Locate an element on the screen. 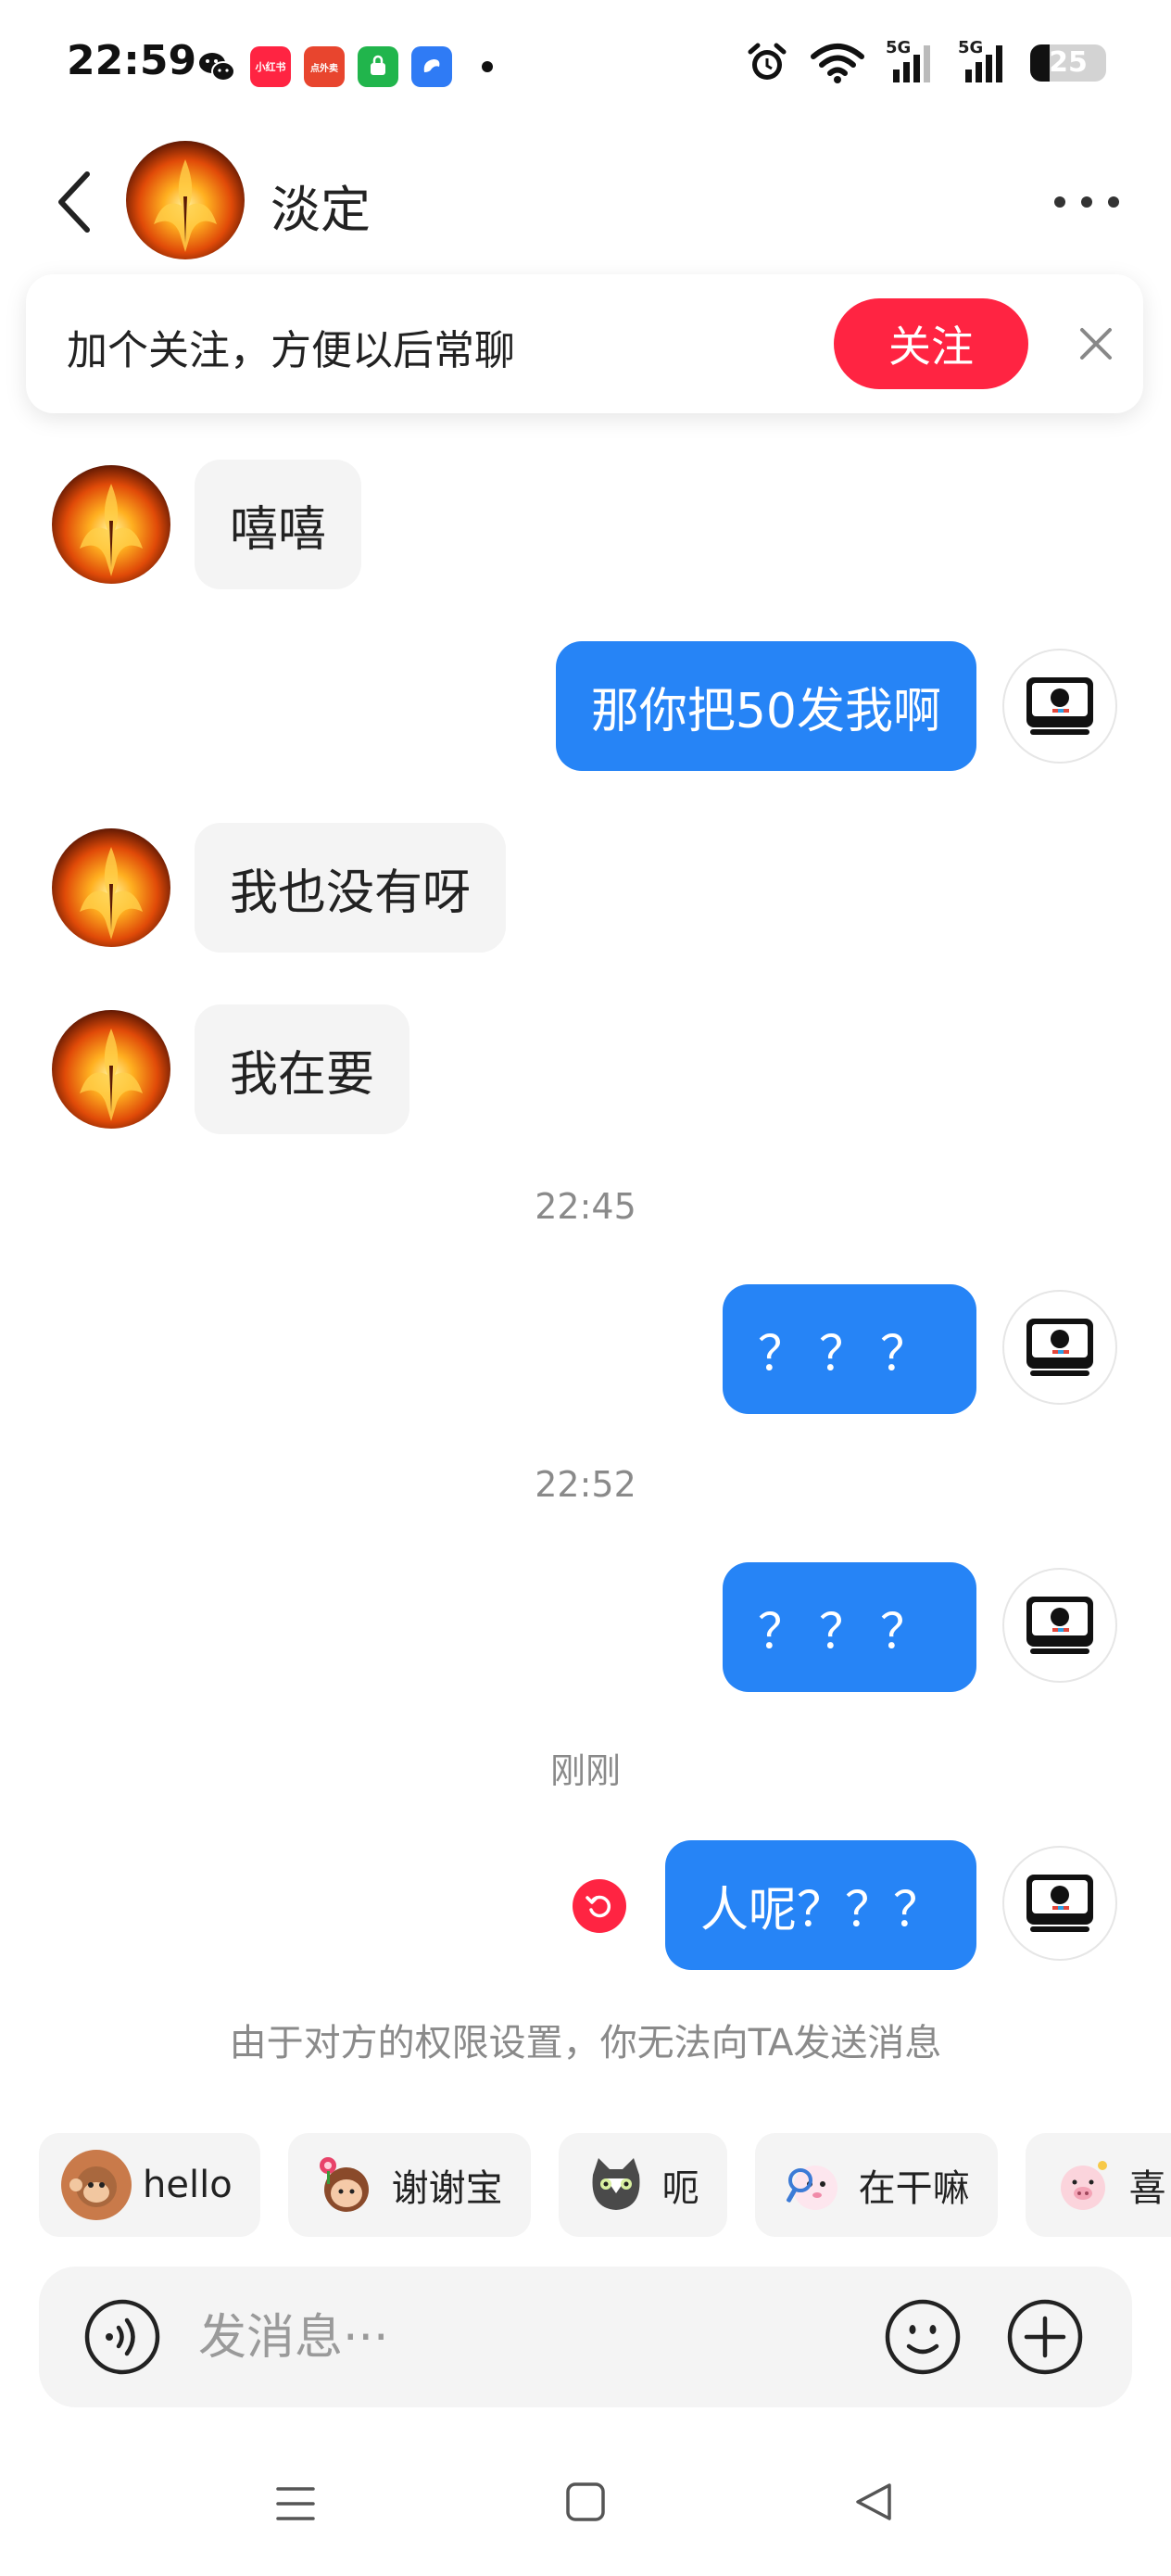  quick-reply-er: 呃 is located at coordinates (643, 2185).